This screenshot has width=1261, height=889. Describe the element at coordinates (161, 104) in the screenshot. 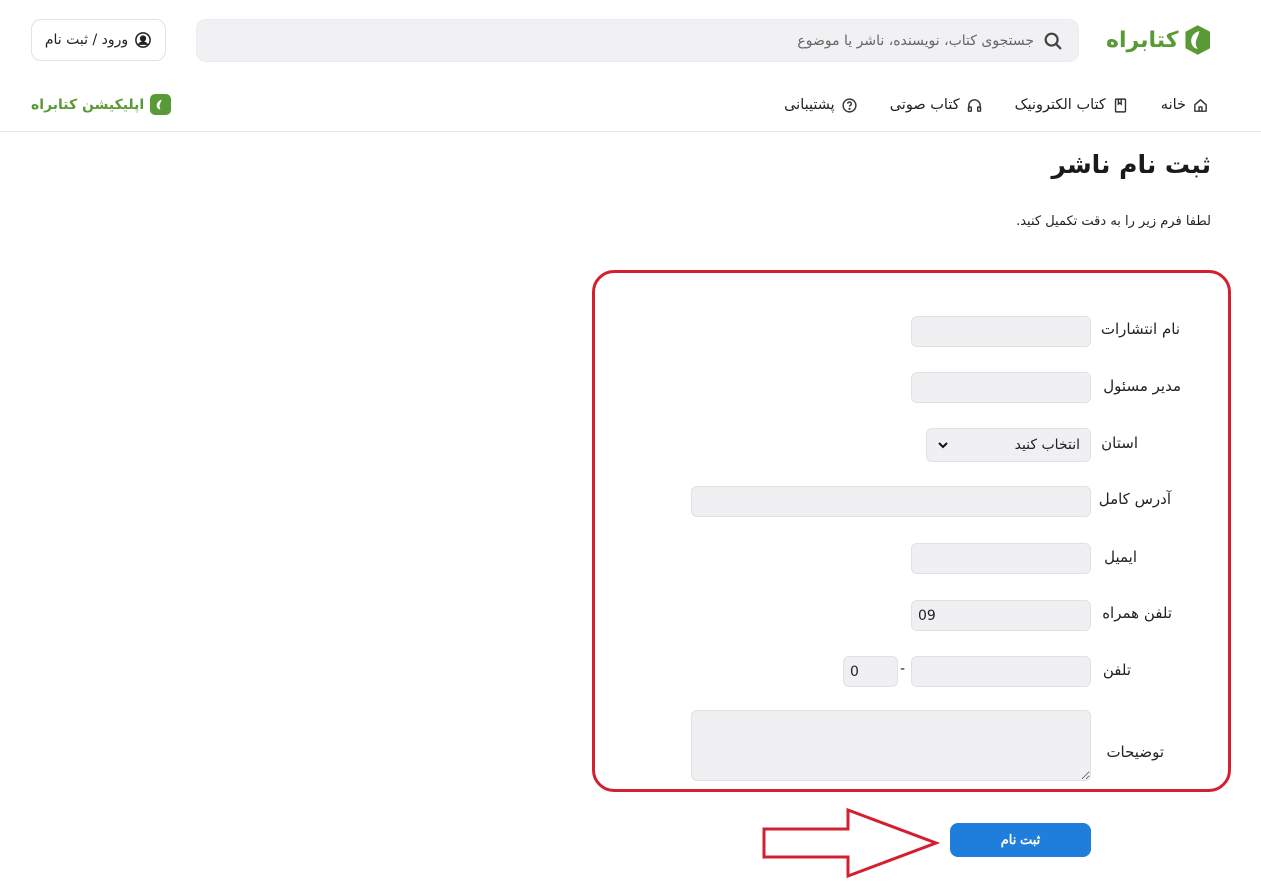

I see `app-icon` at that location.